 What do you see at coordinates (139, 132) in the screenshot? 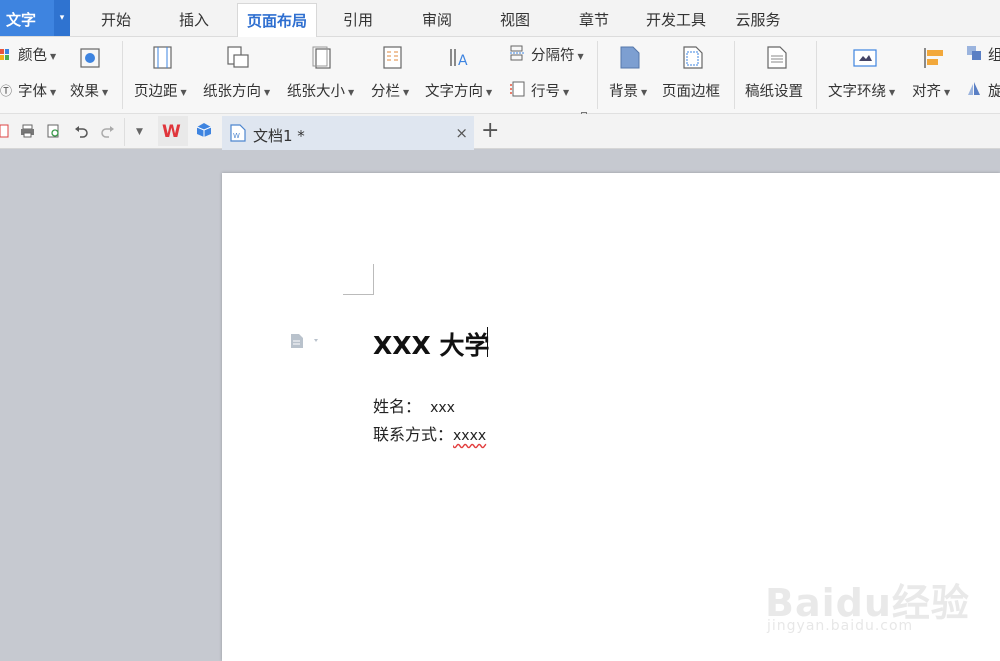
I see `customize-toolbar-icon: ▼` at bounding box center [139, 132].